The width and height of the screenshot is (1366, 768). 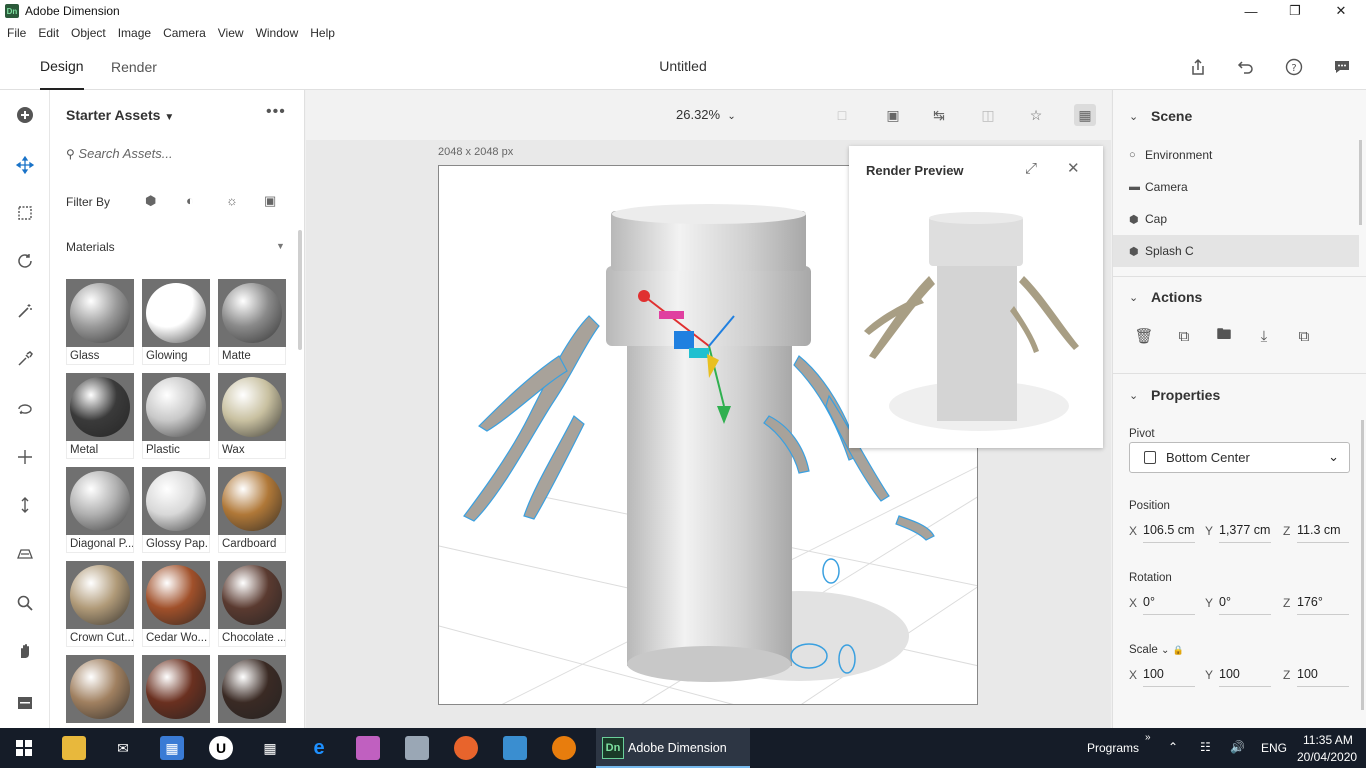 I want to click on models-filter-icon: ⬢, so click(x=150, y=201).